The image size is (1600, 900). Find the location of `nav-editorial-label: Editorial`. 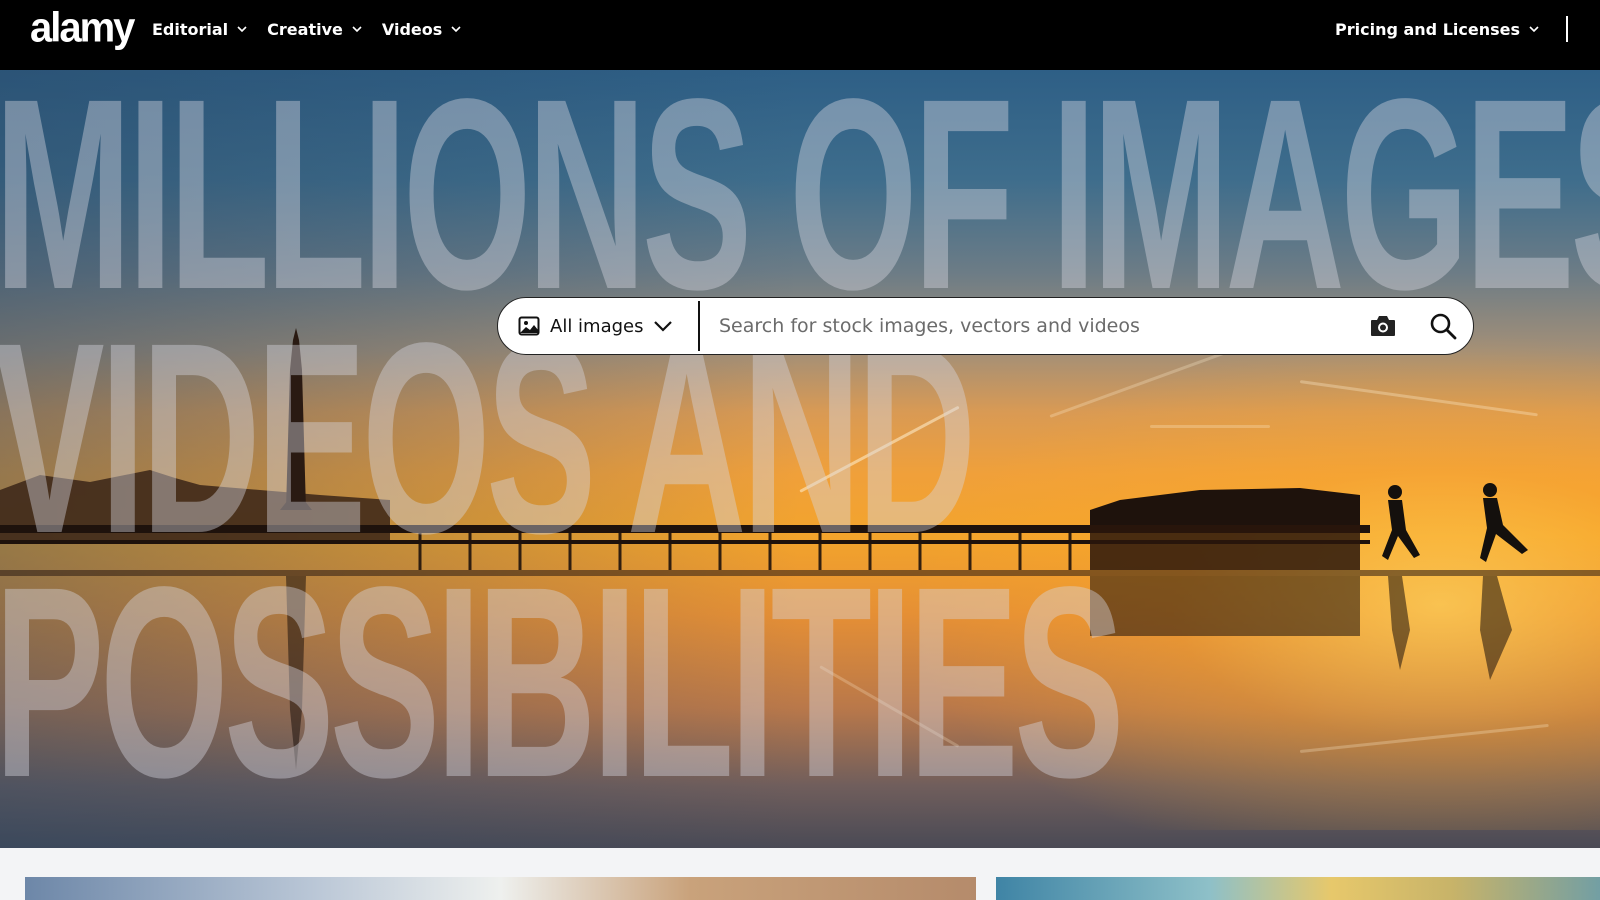

nav-editorial-label: Editorial is located at coordinates (190, 29).